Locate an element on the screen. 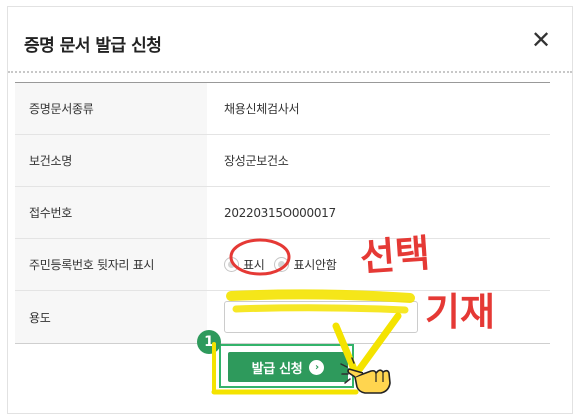  submit-button-label: 발급 신청 is located at coordinates (277, 369).